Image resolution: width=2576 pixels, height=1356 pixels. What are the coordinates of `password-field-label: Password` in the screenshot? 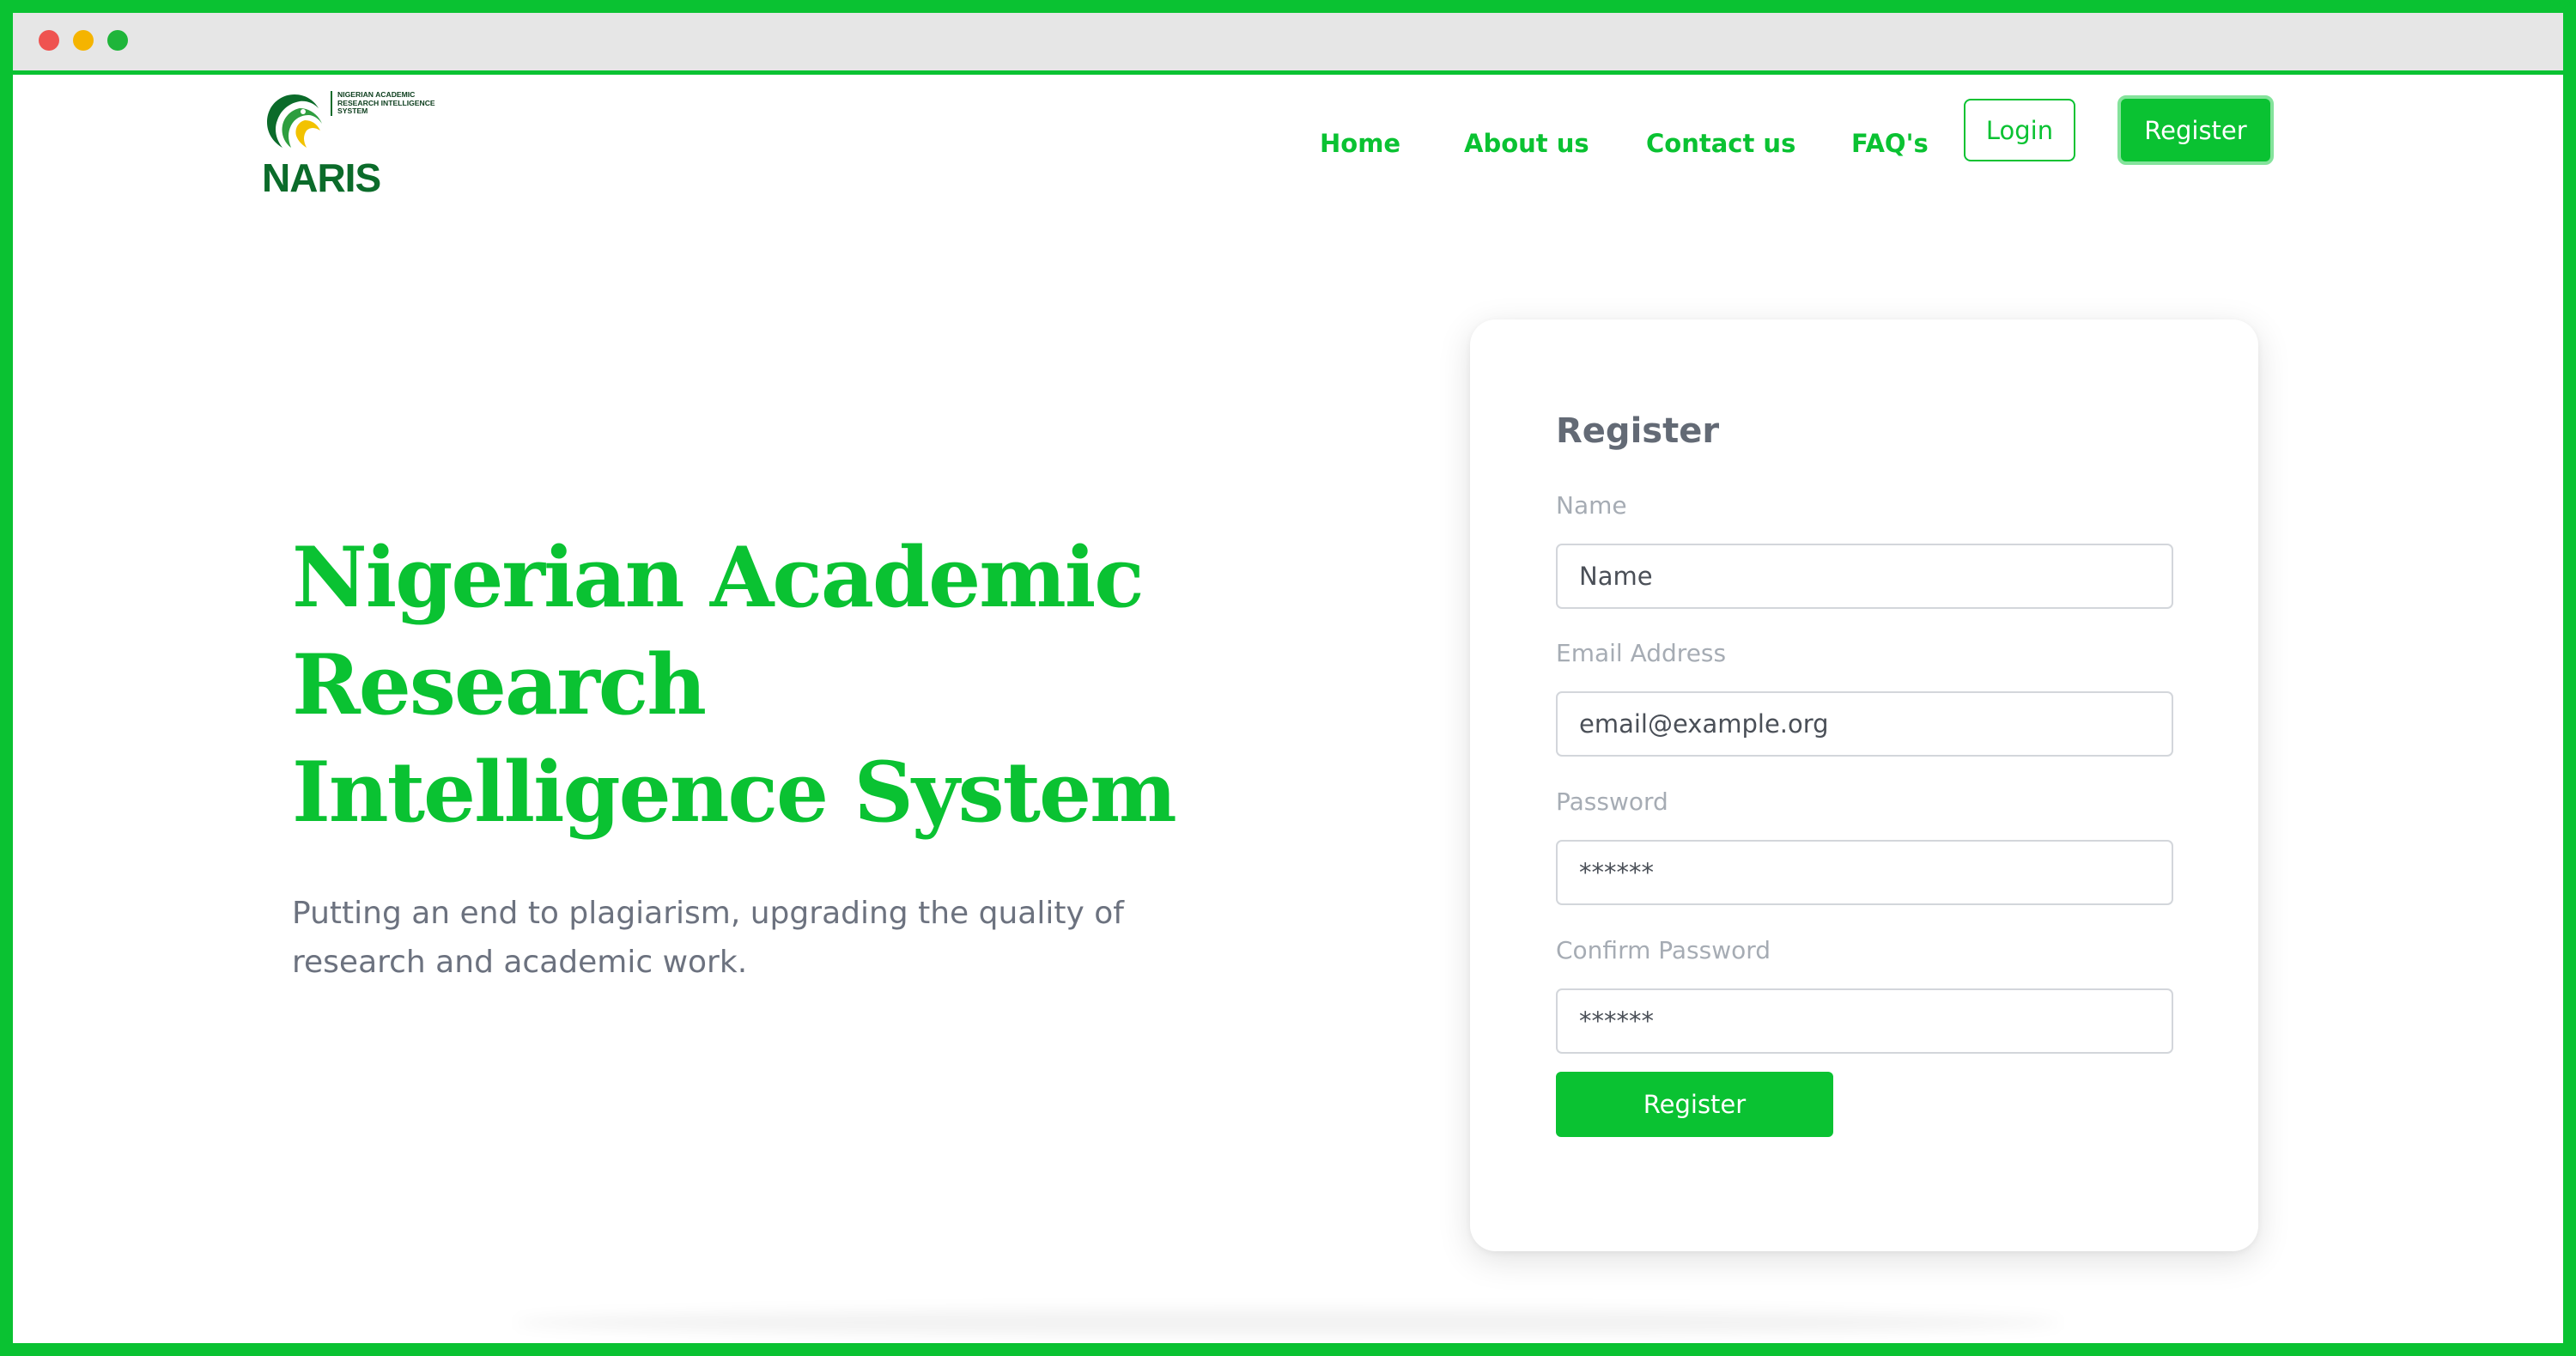 It's located at (1612, 801).